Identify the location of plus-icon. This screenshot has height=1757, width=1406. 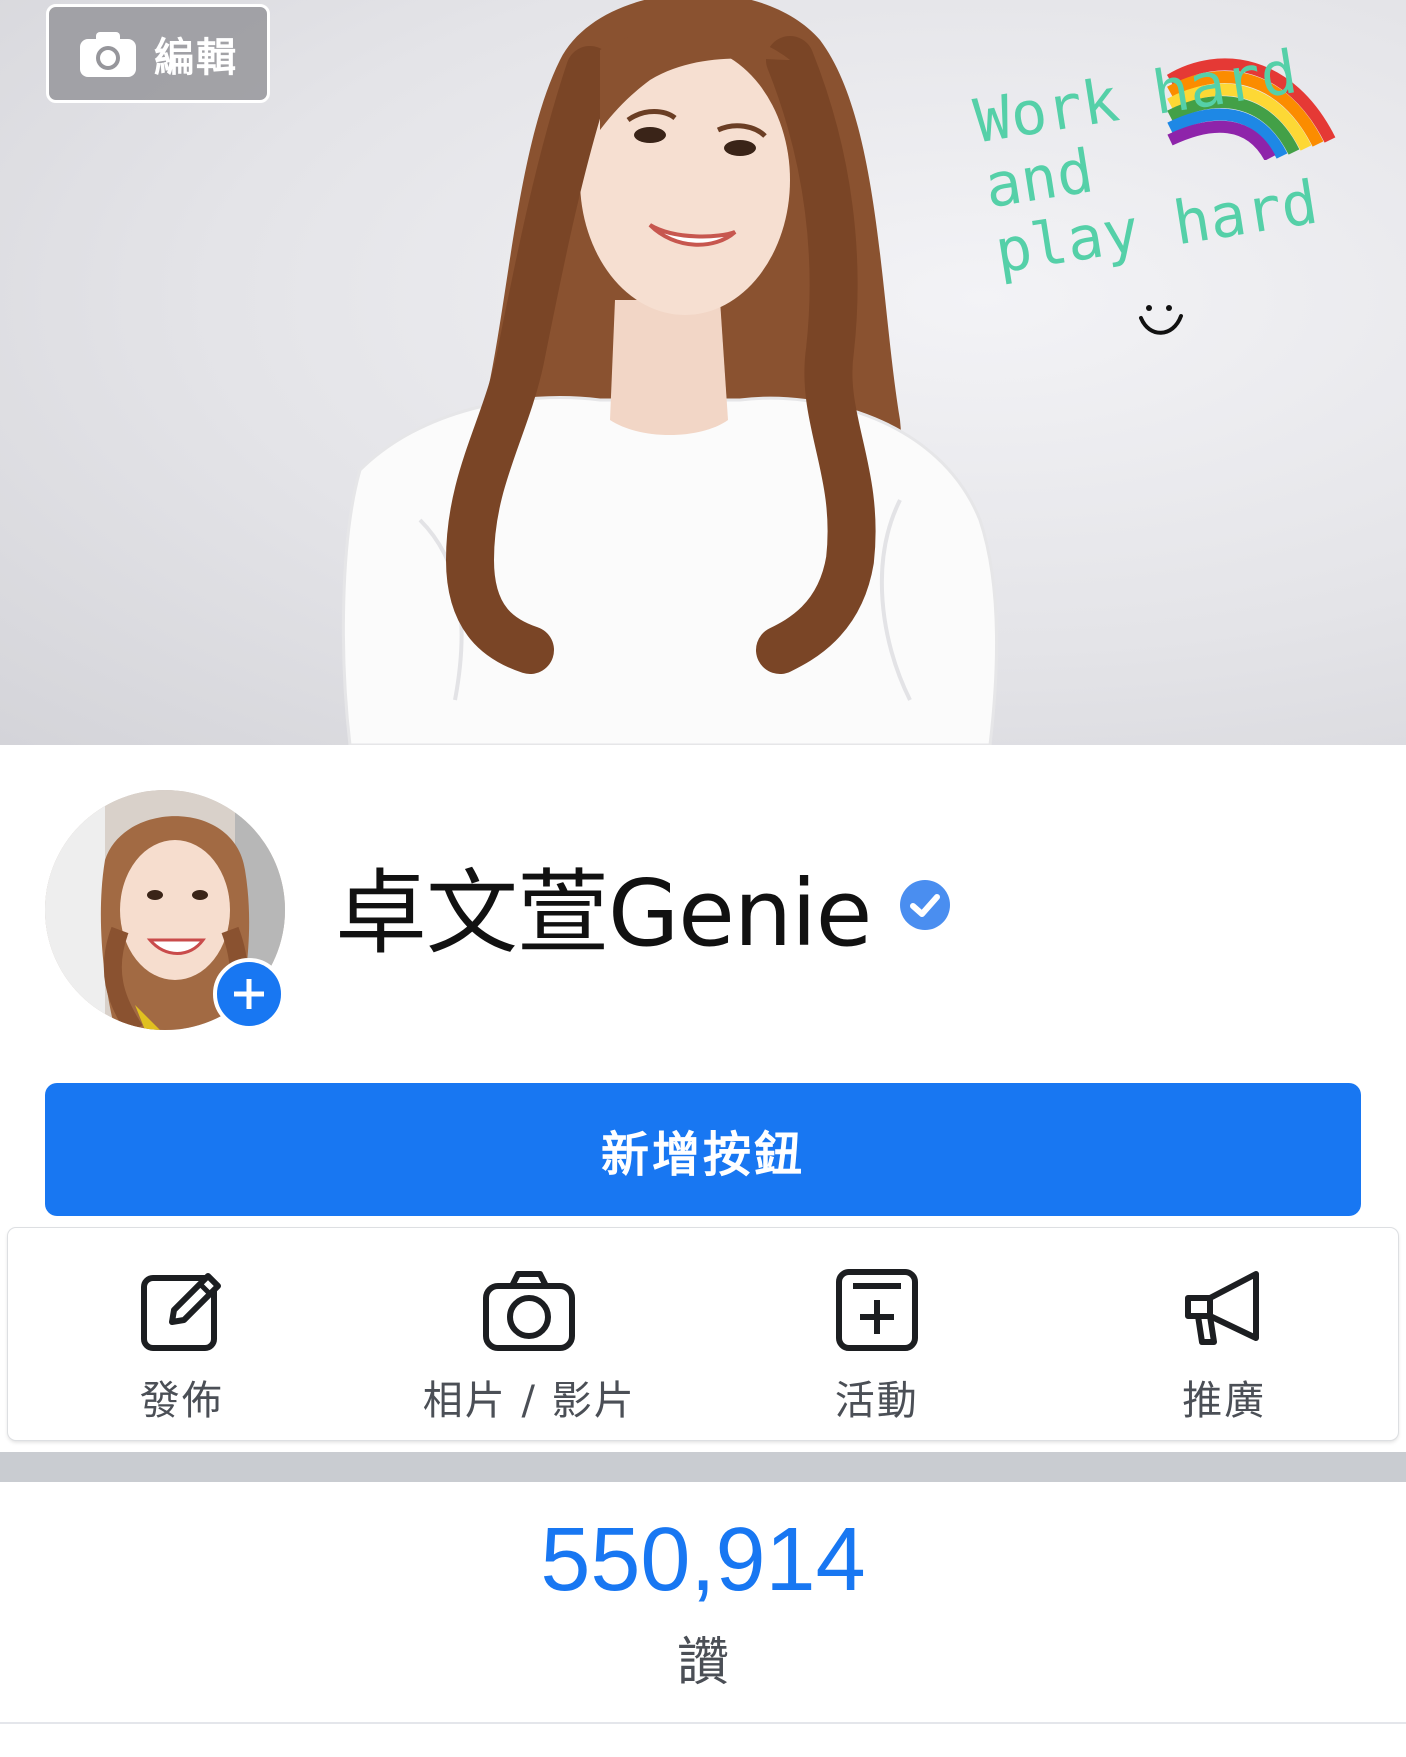
(249, 994).